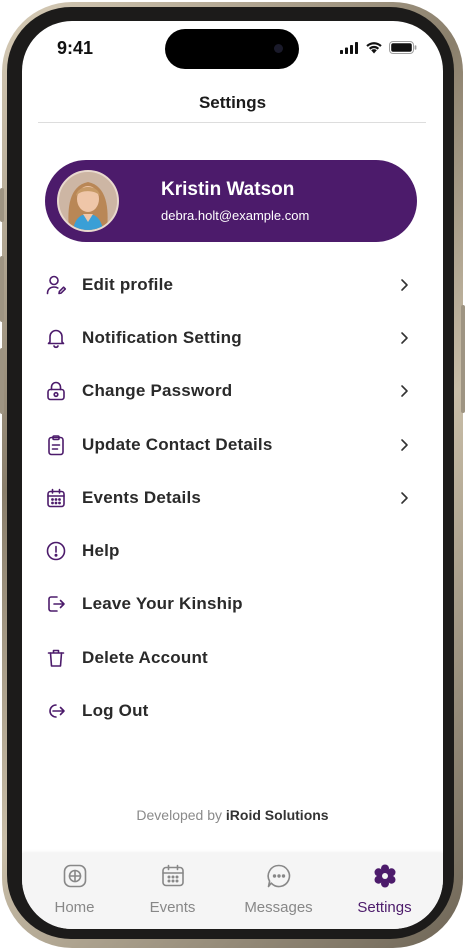 This screenshot has height=950, width=465. Describe the element at coordinates (74, 891) in the screenshot. I see `tab-home: Home` at that location.